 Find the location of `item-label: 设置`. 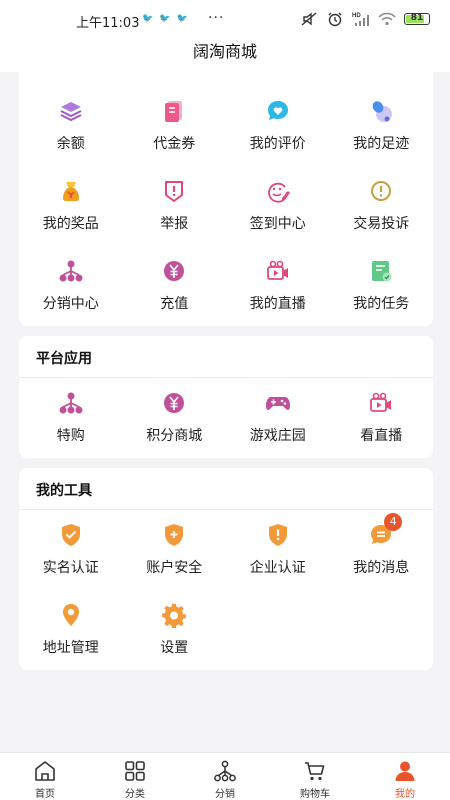

item-label: 设置 is located at coordinates (174, 648).